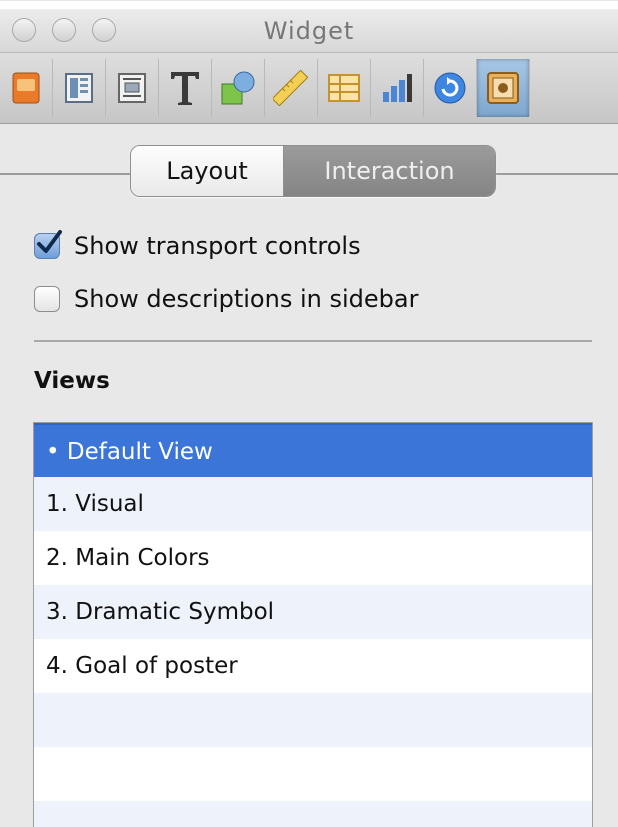  I want to click on list-item: 1. Visual, so click(313, 504).